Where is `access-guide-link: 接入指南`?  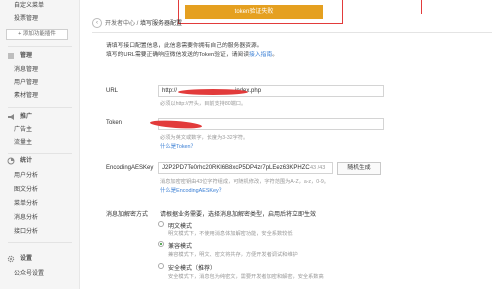 access-guide-link: 接入指南 is located at coordinates (260, 55).